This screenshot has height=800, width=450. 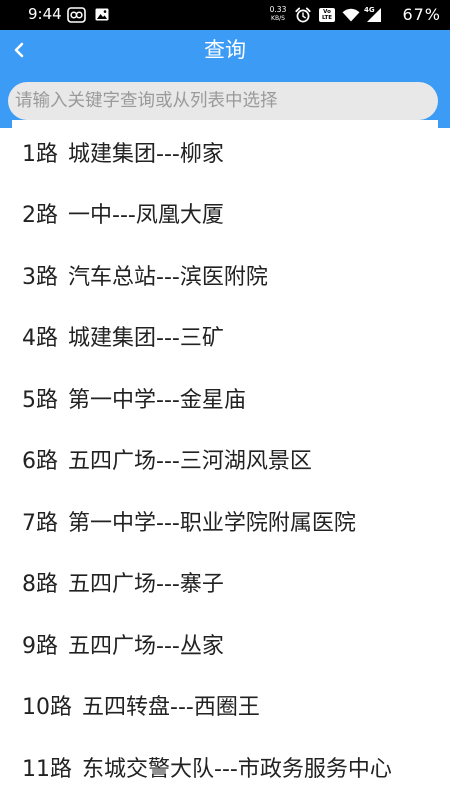 I want to click on route-stops: 五四广场---三河湖风景区, so click(x=190, y=462).